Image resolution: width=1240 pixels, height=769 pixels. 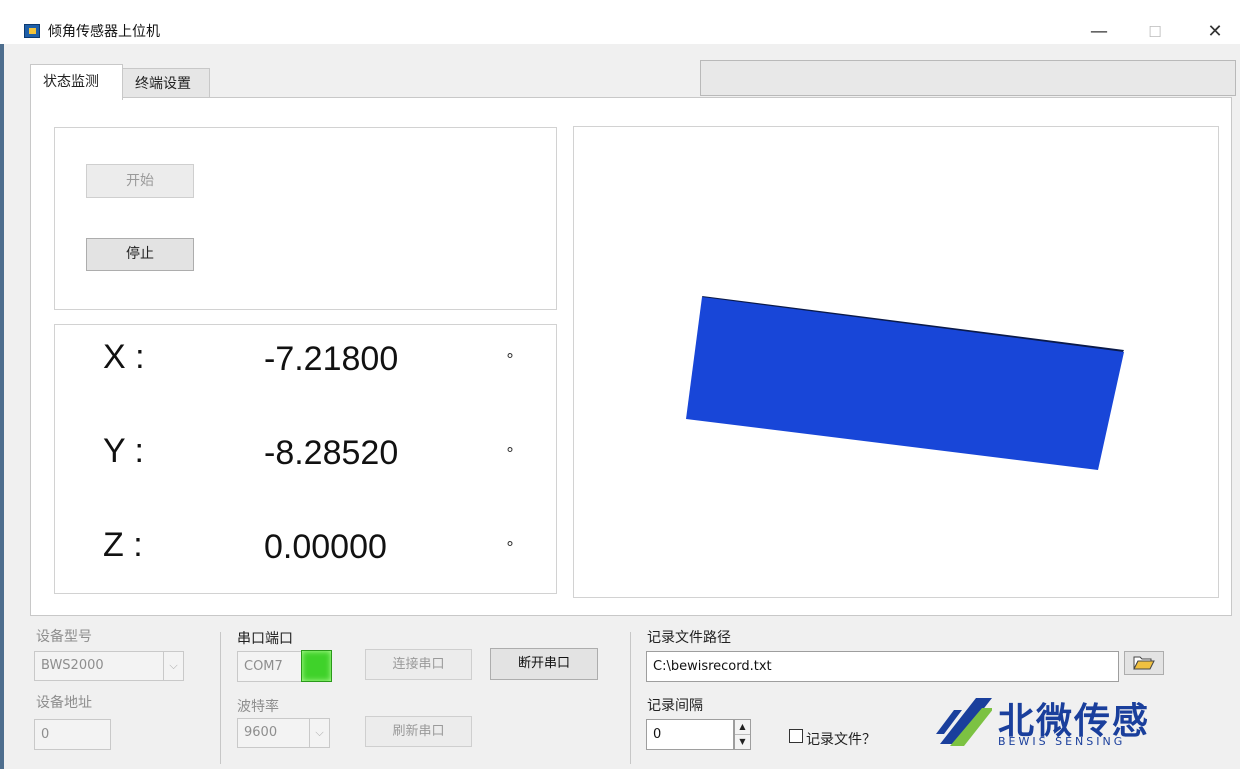 I want to click on record-file-checkbox, so click(x=796, y=736).